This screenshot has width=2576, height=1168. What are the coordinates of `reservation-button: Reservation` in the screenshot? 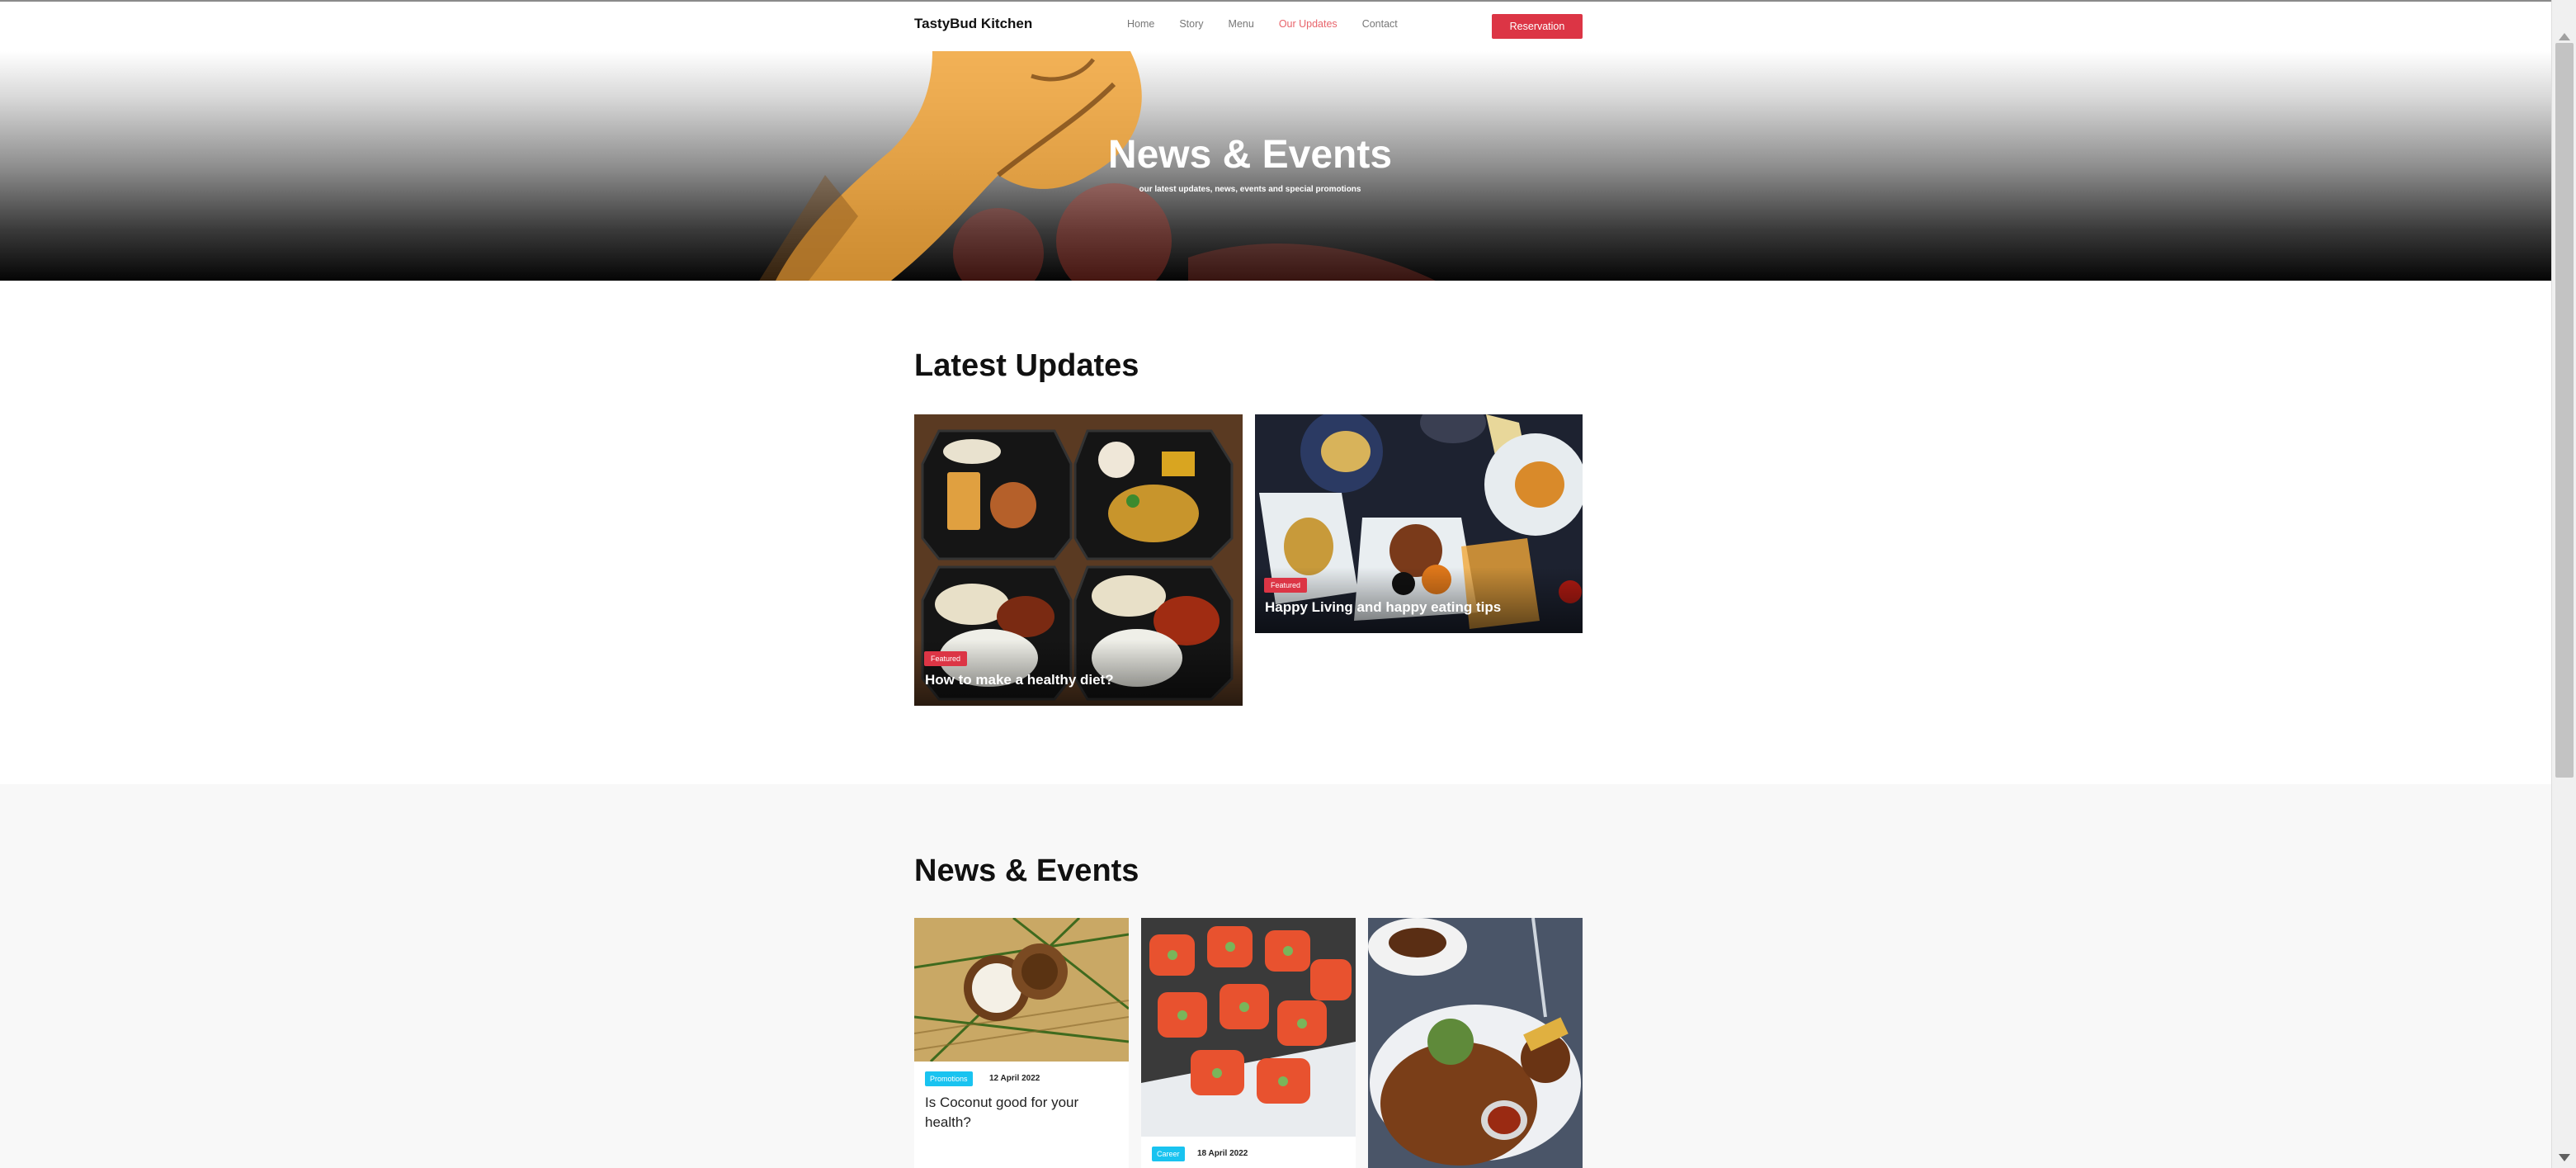 It's located at (1537, 26).